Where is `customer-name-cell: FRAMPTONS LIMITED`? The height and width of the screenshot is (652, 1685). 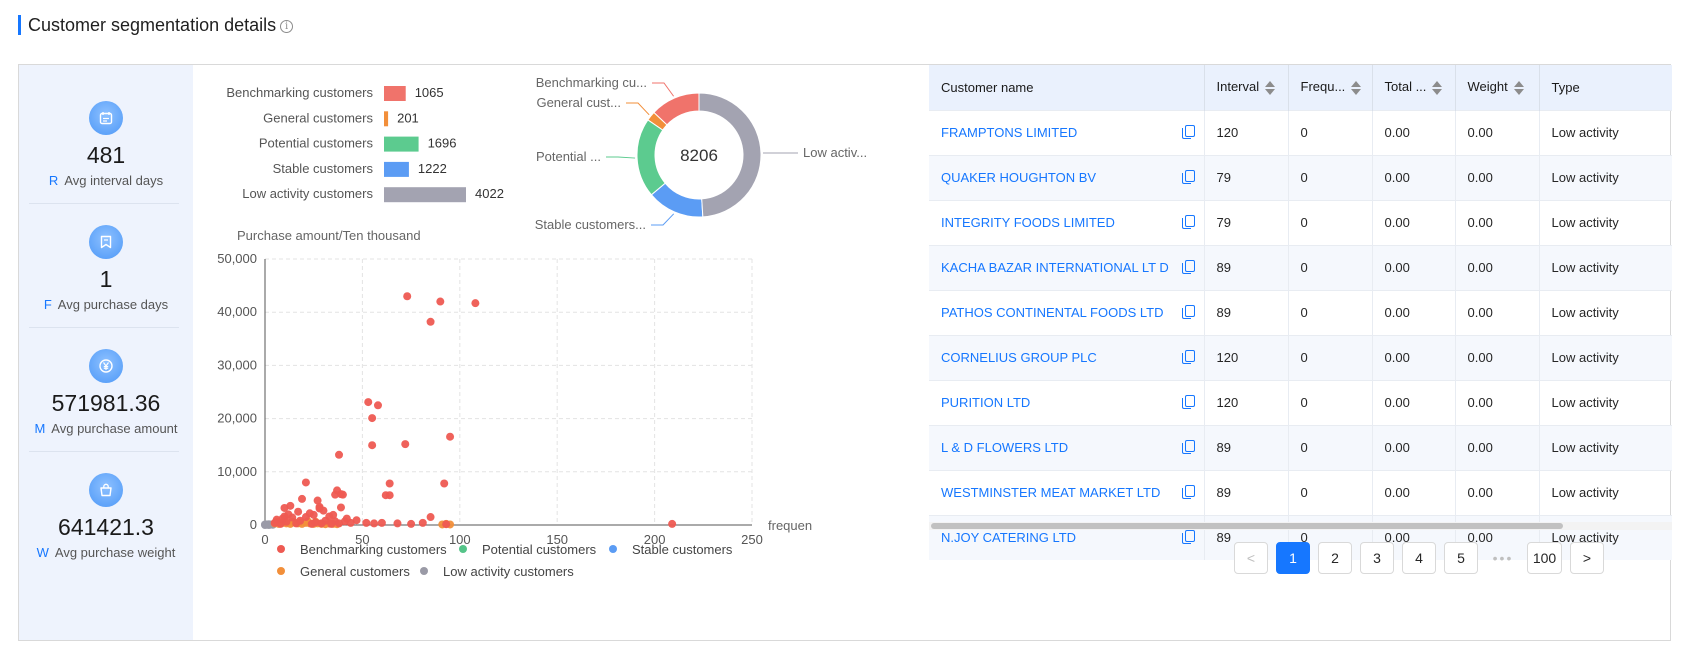
customer-name-cell: FRAMPTONS LIMITED is located at coordinates (1067, 132).